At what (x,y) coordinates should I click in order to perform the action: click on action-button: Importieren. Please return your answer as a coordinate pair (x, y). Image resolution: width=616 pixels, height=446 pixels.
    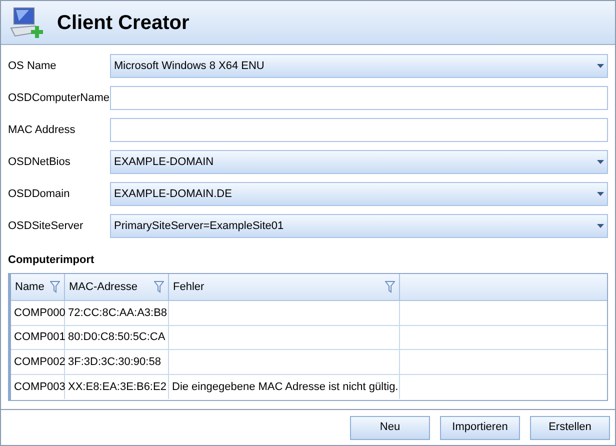
    Looking at the image, I should click on (480, 428).